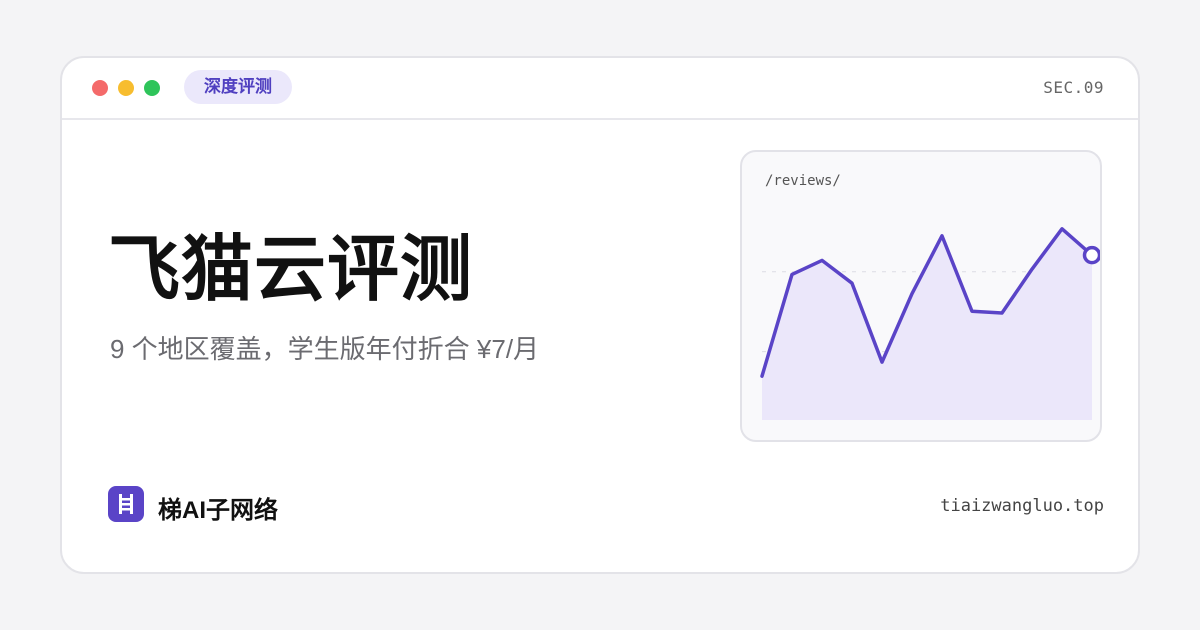 This screenshot has height=630, width=1200. Describe the element at coordinates (291, 270) in the screenshot. I see `page-title: 飞猫云评测` at that location.